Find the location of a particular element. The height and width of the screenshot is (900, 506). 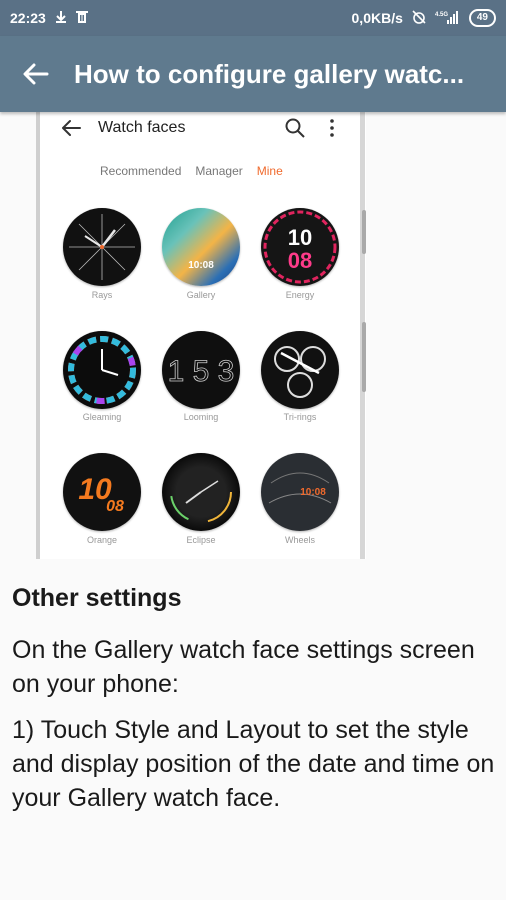

no-alarm-icon is located at coordinates (419, 18).